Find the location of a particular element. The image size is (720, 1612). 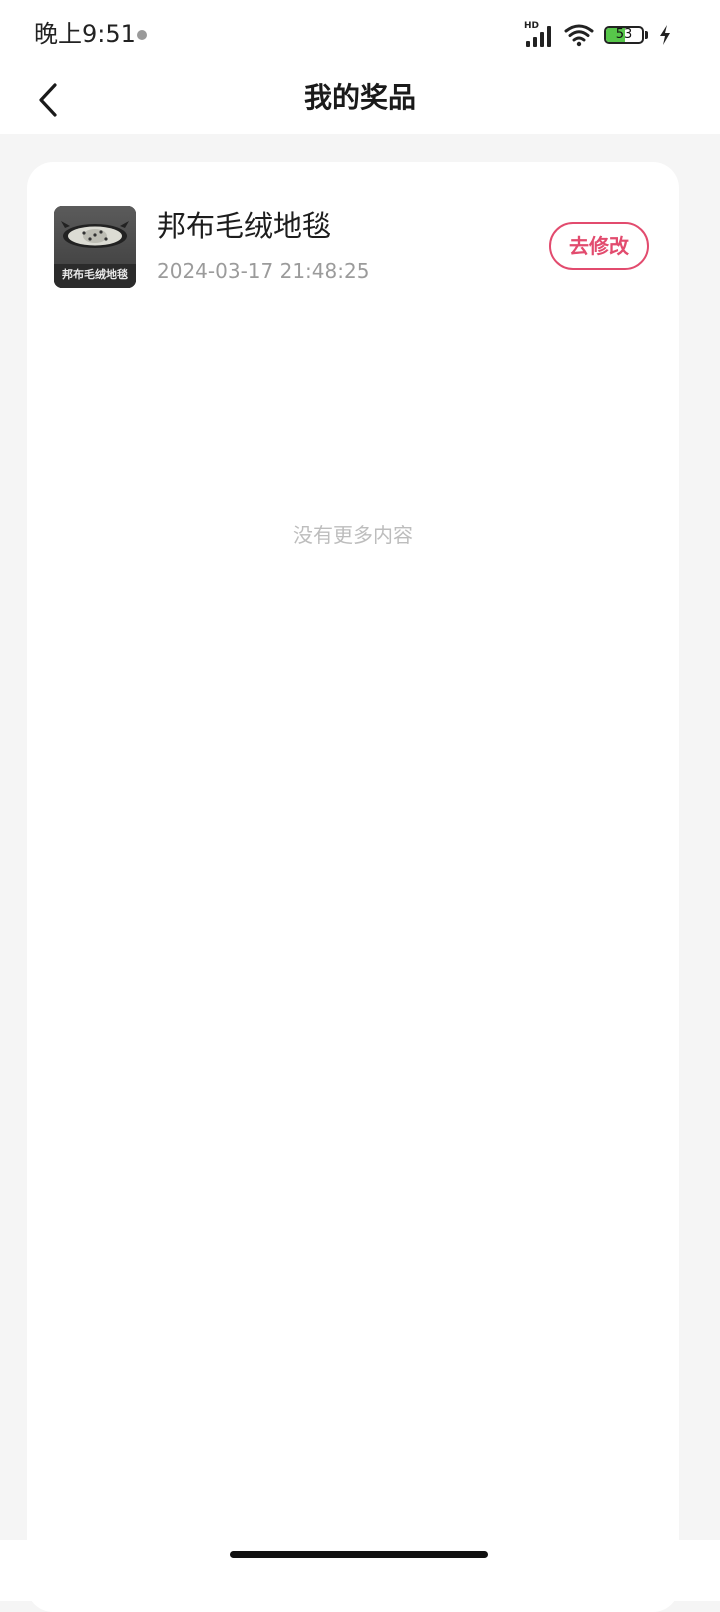

notification-dot is located at coordinates (142, 35).